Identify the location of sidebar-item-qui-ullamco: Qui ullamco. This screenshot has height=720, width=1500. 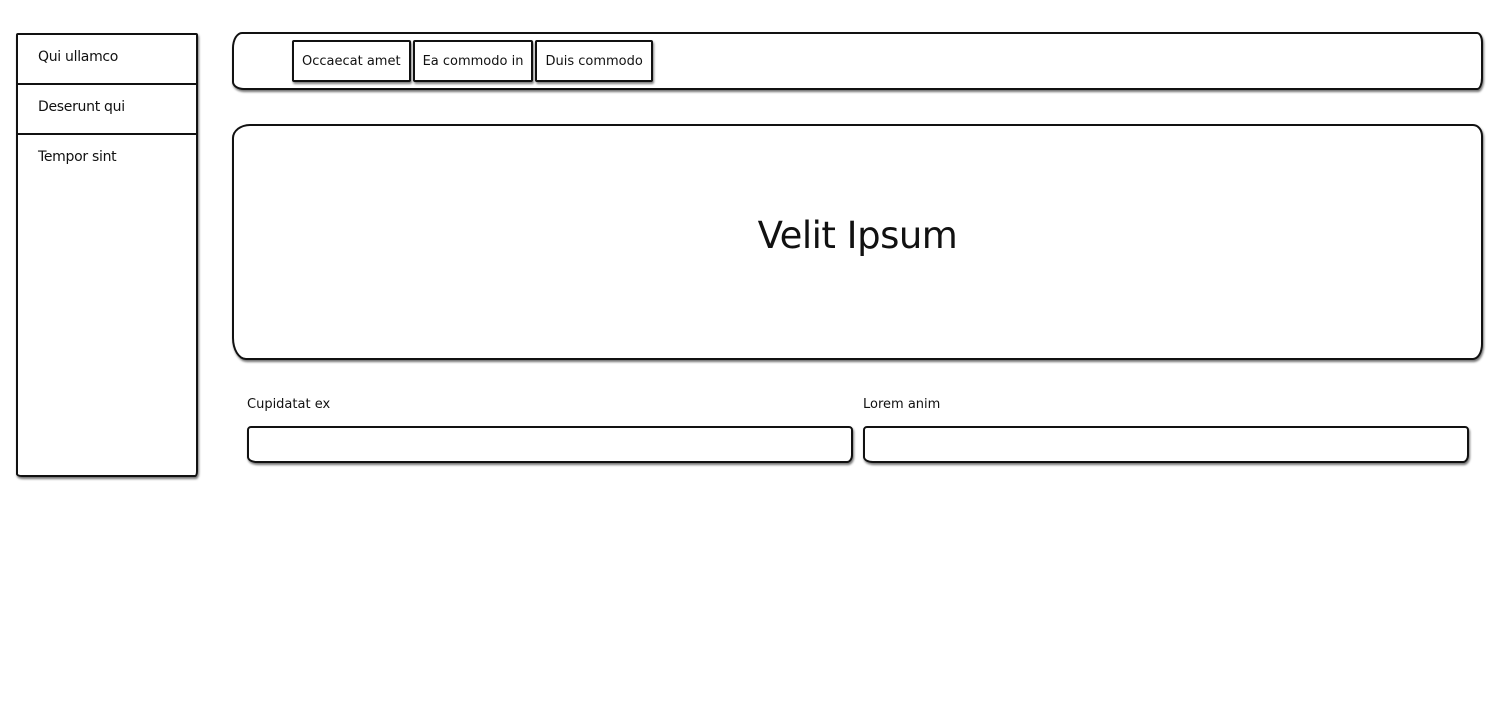
(107, 60).